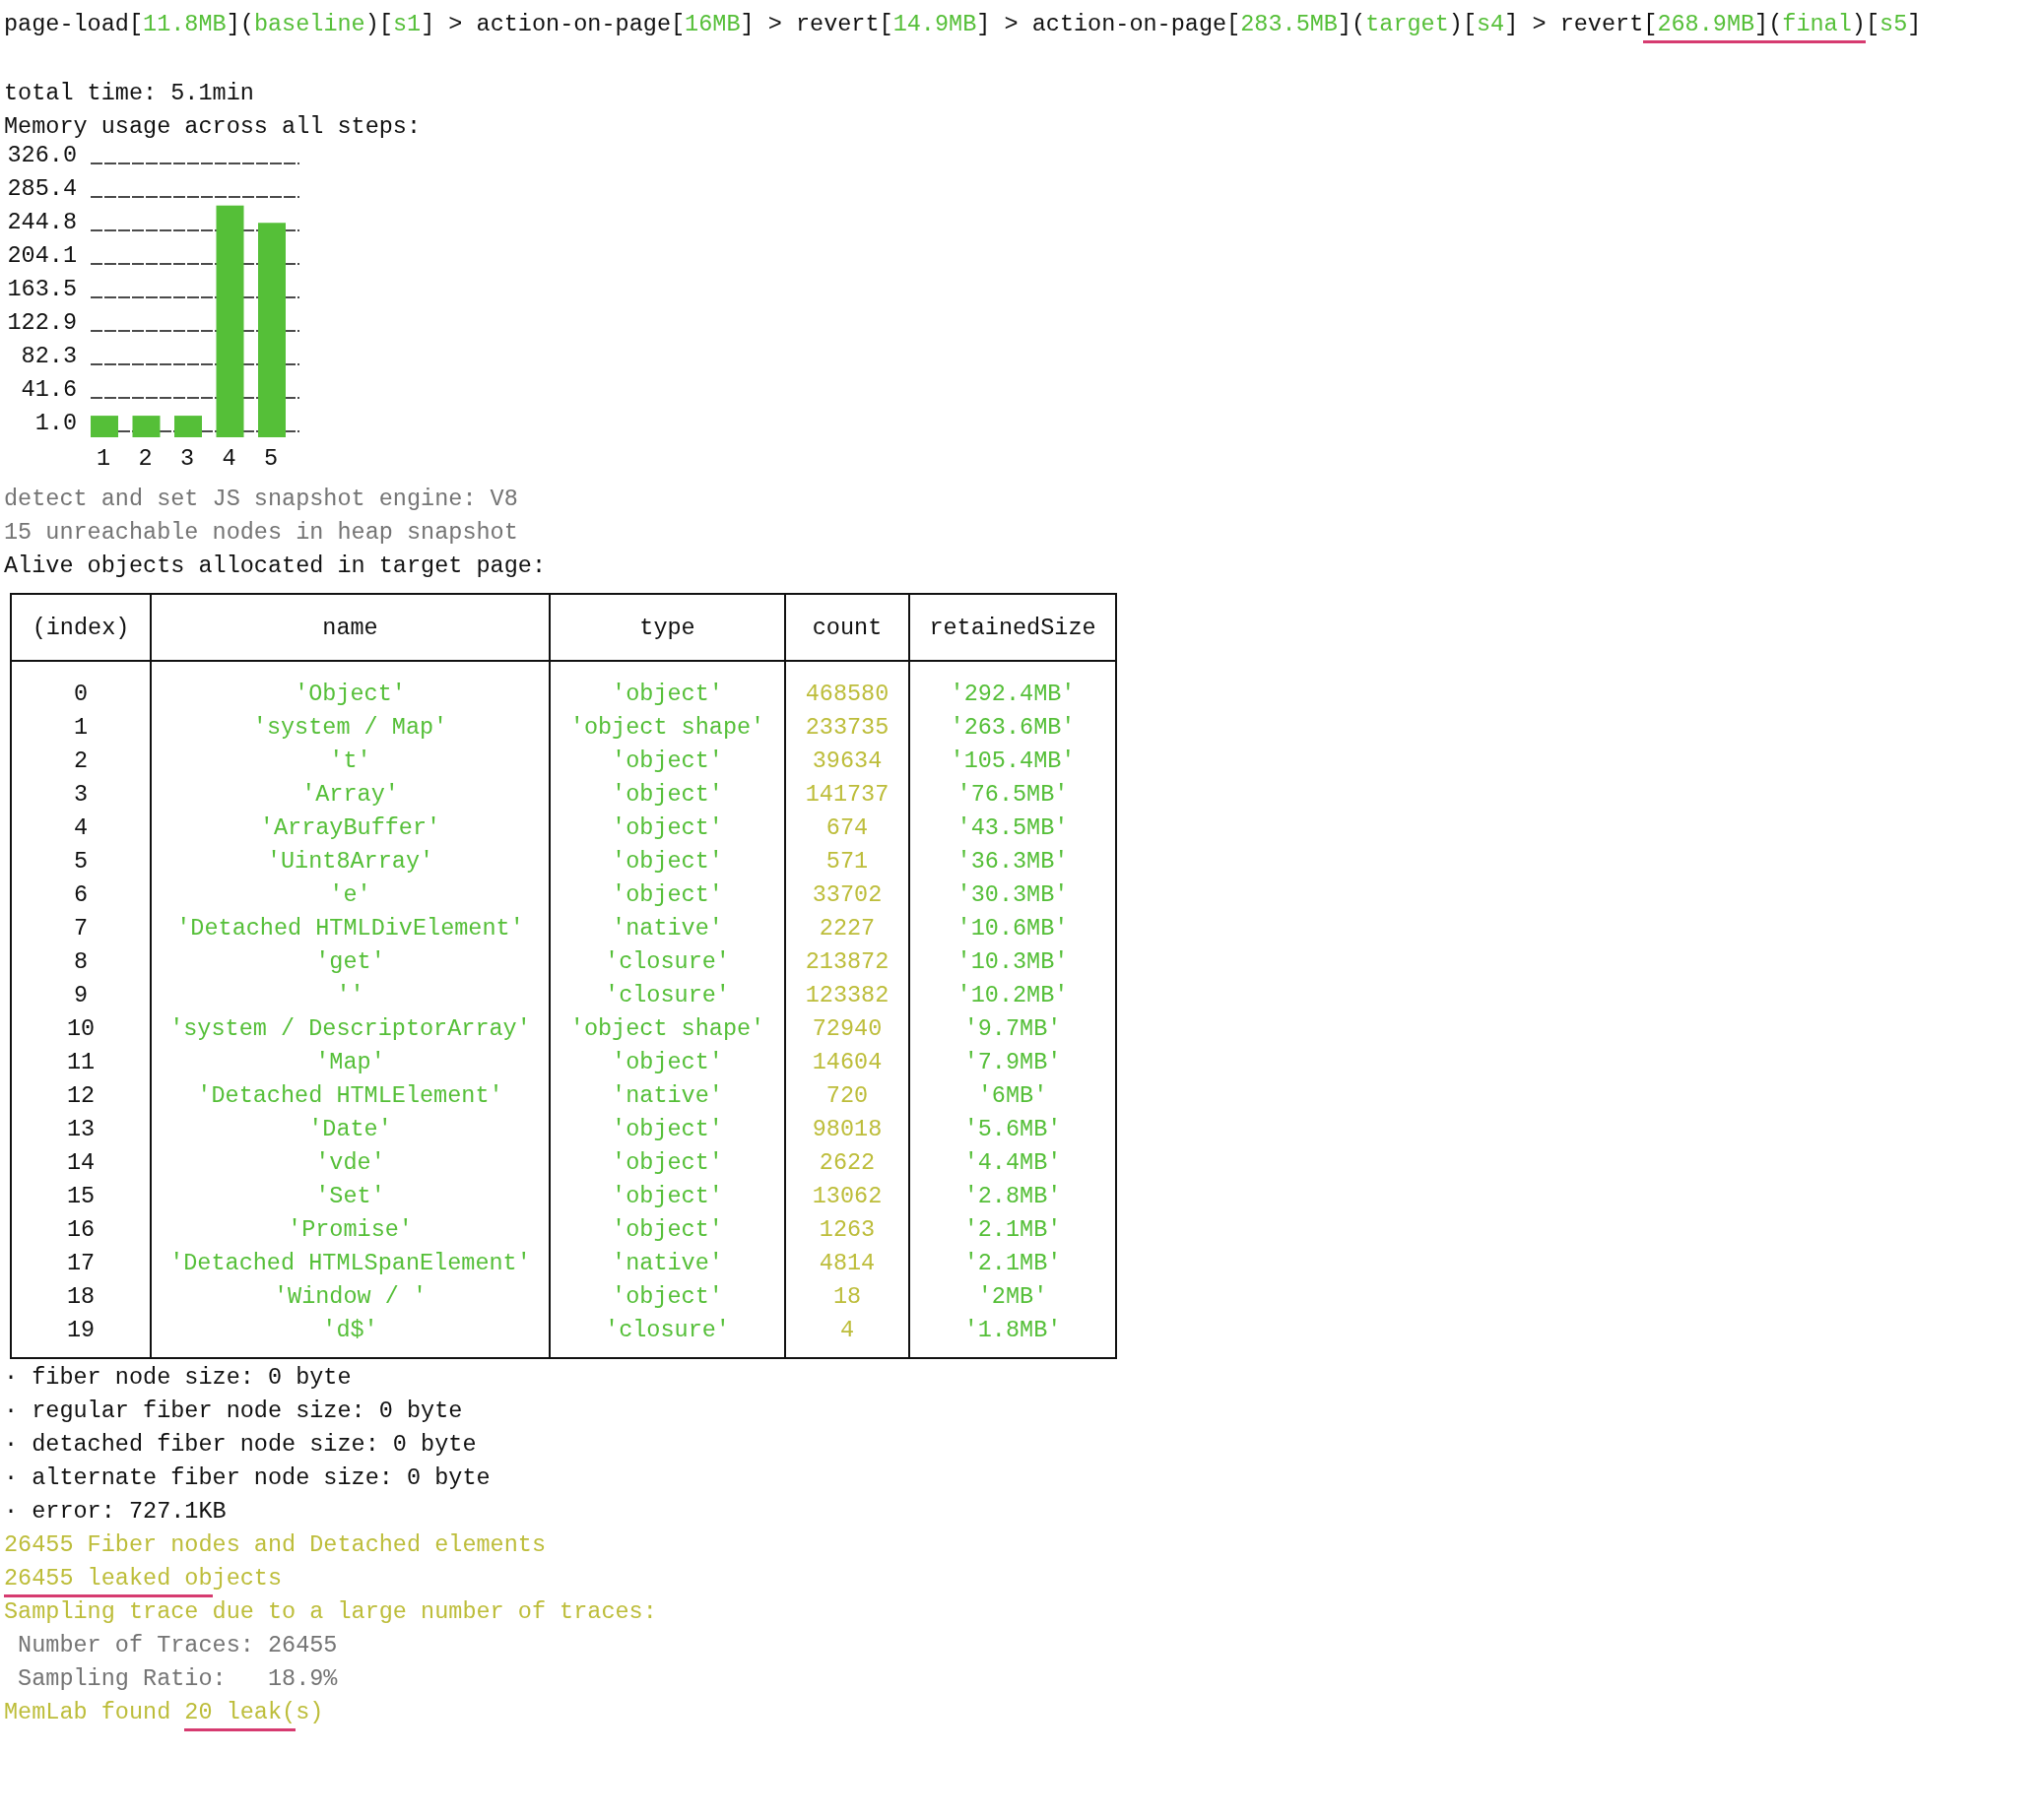  I want to click on table-cell: 4814, so click(847, 1263).